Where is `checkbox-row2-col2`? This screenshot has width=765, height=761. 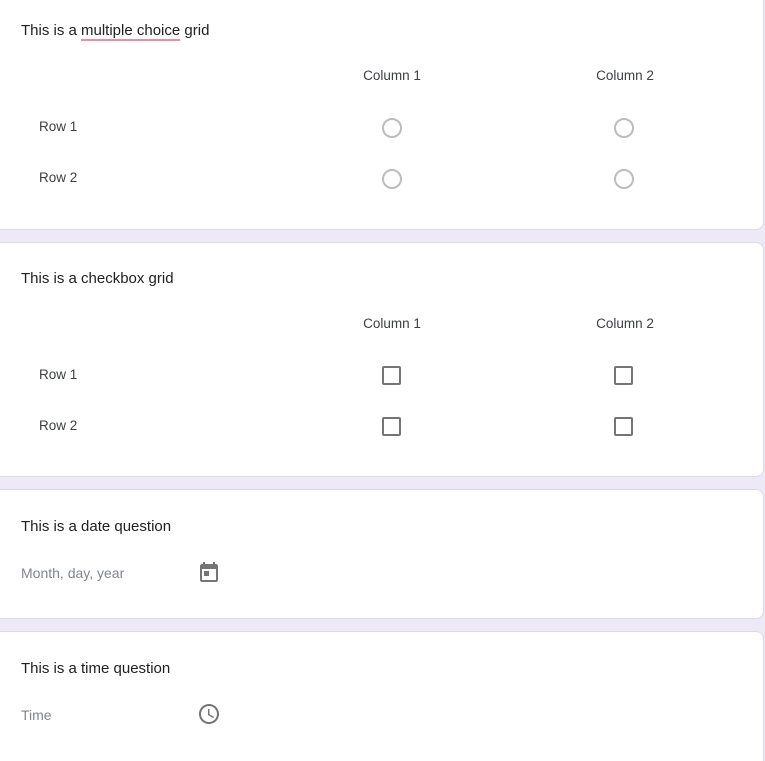 checkbox-row2-col2 is located at coordinates (623, 426).